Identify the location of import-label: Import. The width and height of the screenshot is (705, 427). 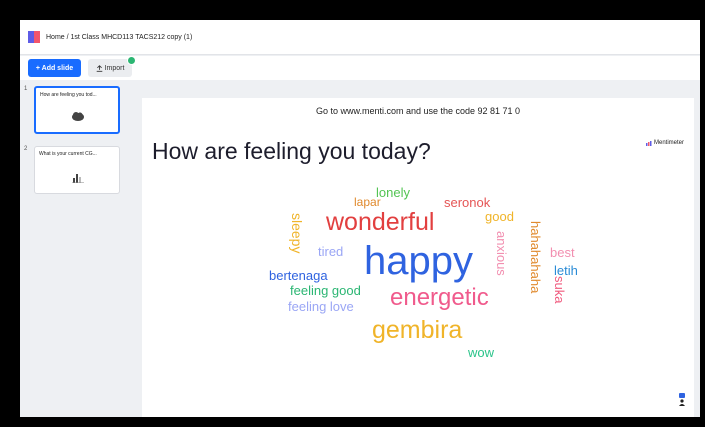
(114, 68).